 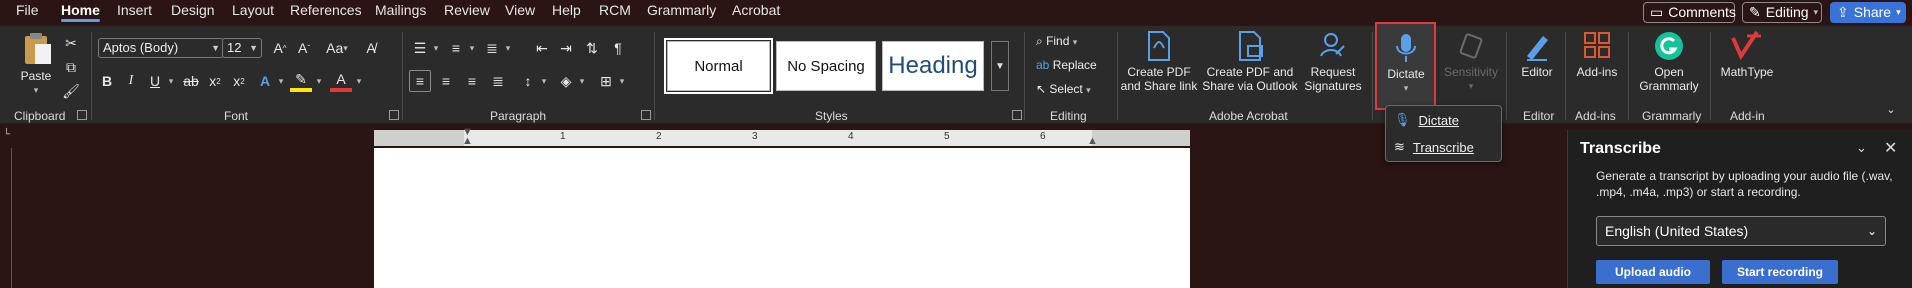 I want to click on editing-mode-button: ✎ Editing ▾, so click(x=1782, y=12).